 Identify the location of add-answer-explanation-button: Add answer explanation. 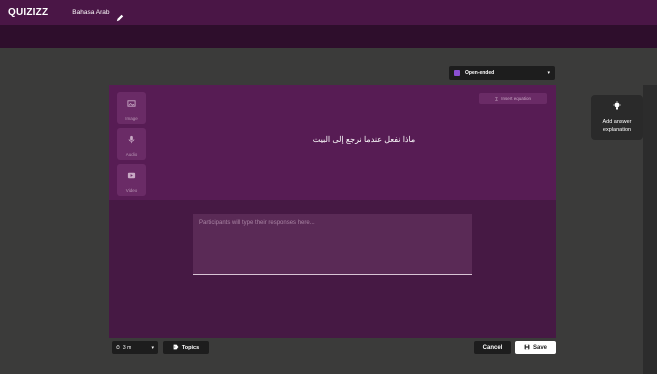
(617, 117).